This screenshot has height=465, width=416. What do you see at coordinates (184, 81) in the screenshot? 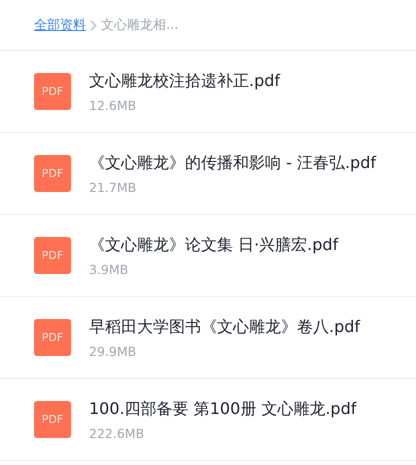
I see `file-name: 文心雕龙校注拾遗补正.pdf` at bounding box center [184, 81].